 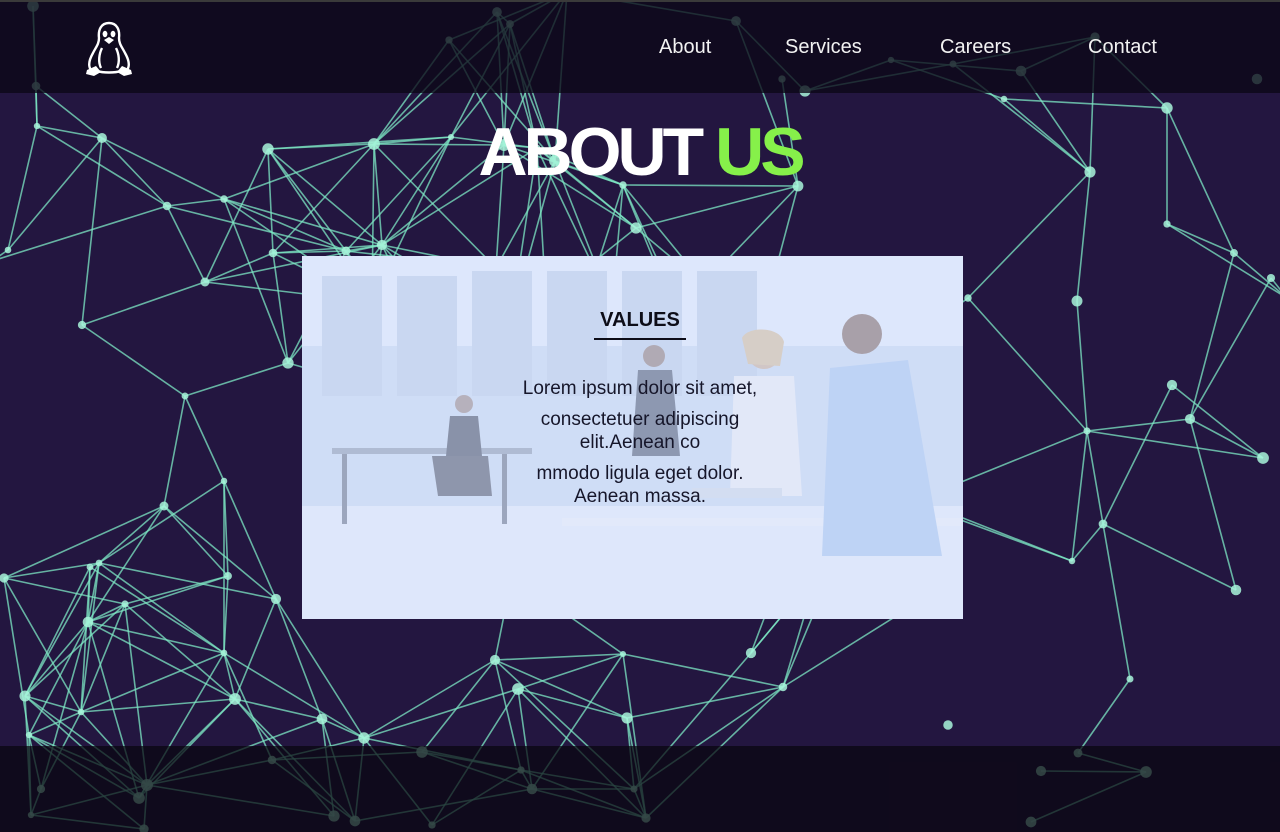 What do you see at coordinates (597, 152) in the screenshot?
I see `page-title-part1: ABOUT` at bounding box center [597, 152].